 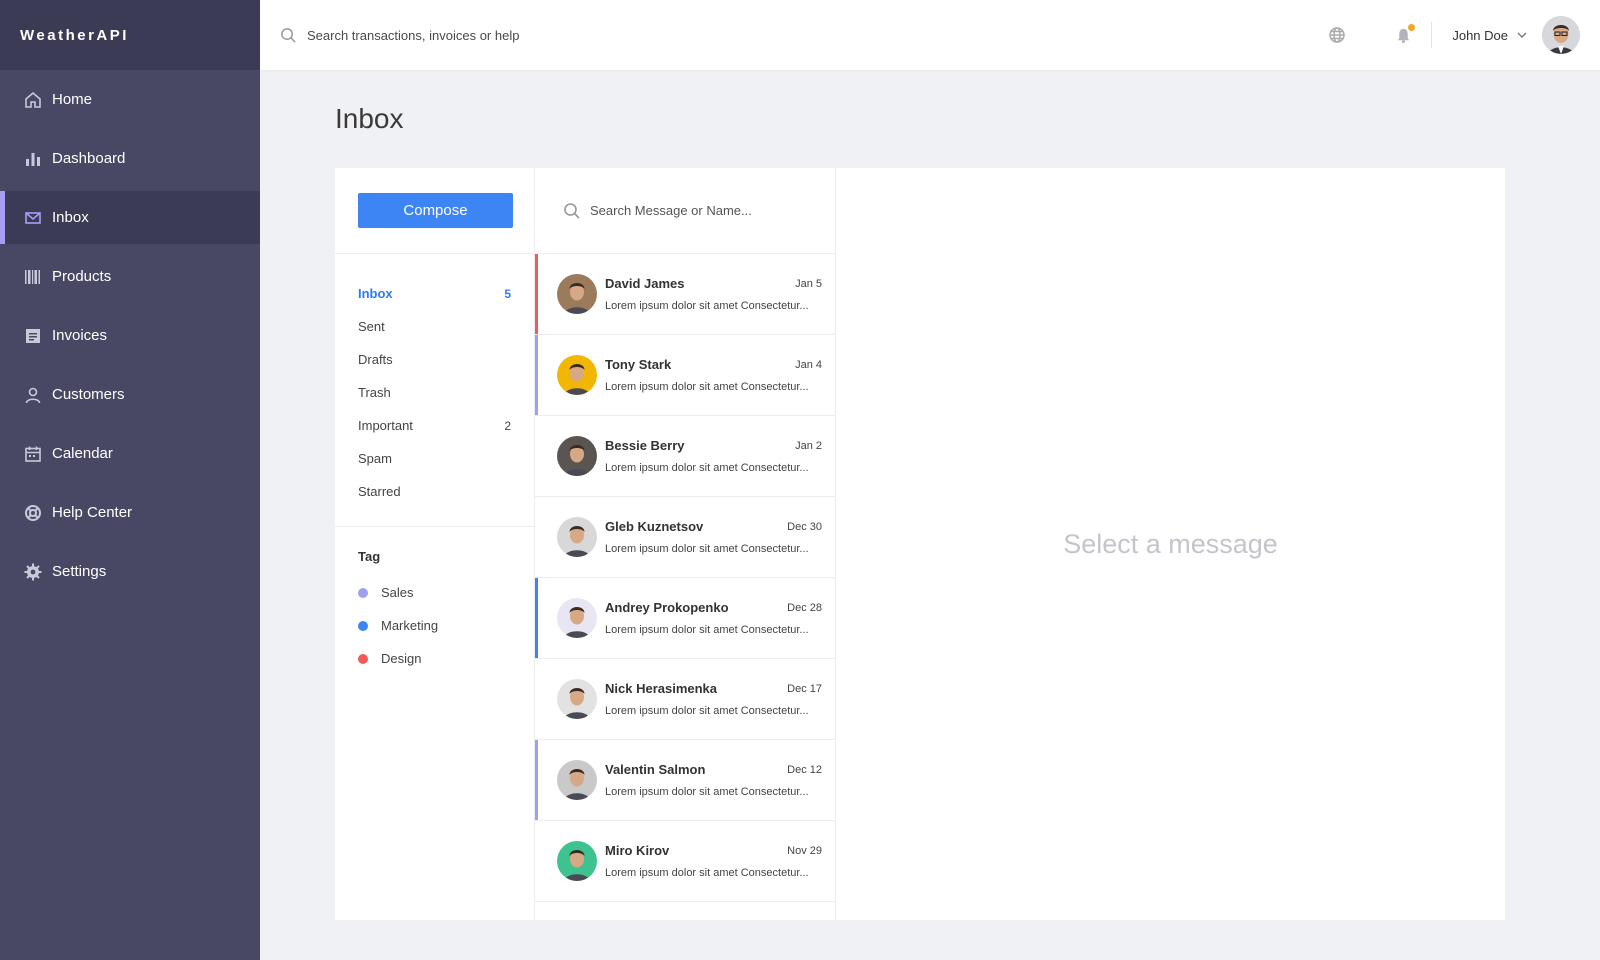 What do you see at coordinates (288, 35) in the screenshot?
I see `search-icon` at bounding box center [288, 35].